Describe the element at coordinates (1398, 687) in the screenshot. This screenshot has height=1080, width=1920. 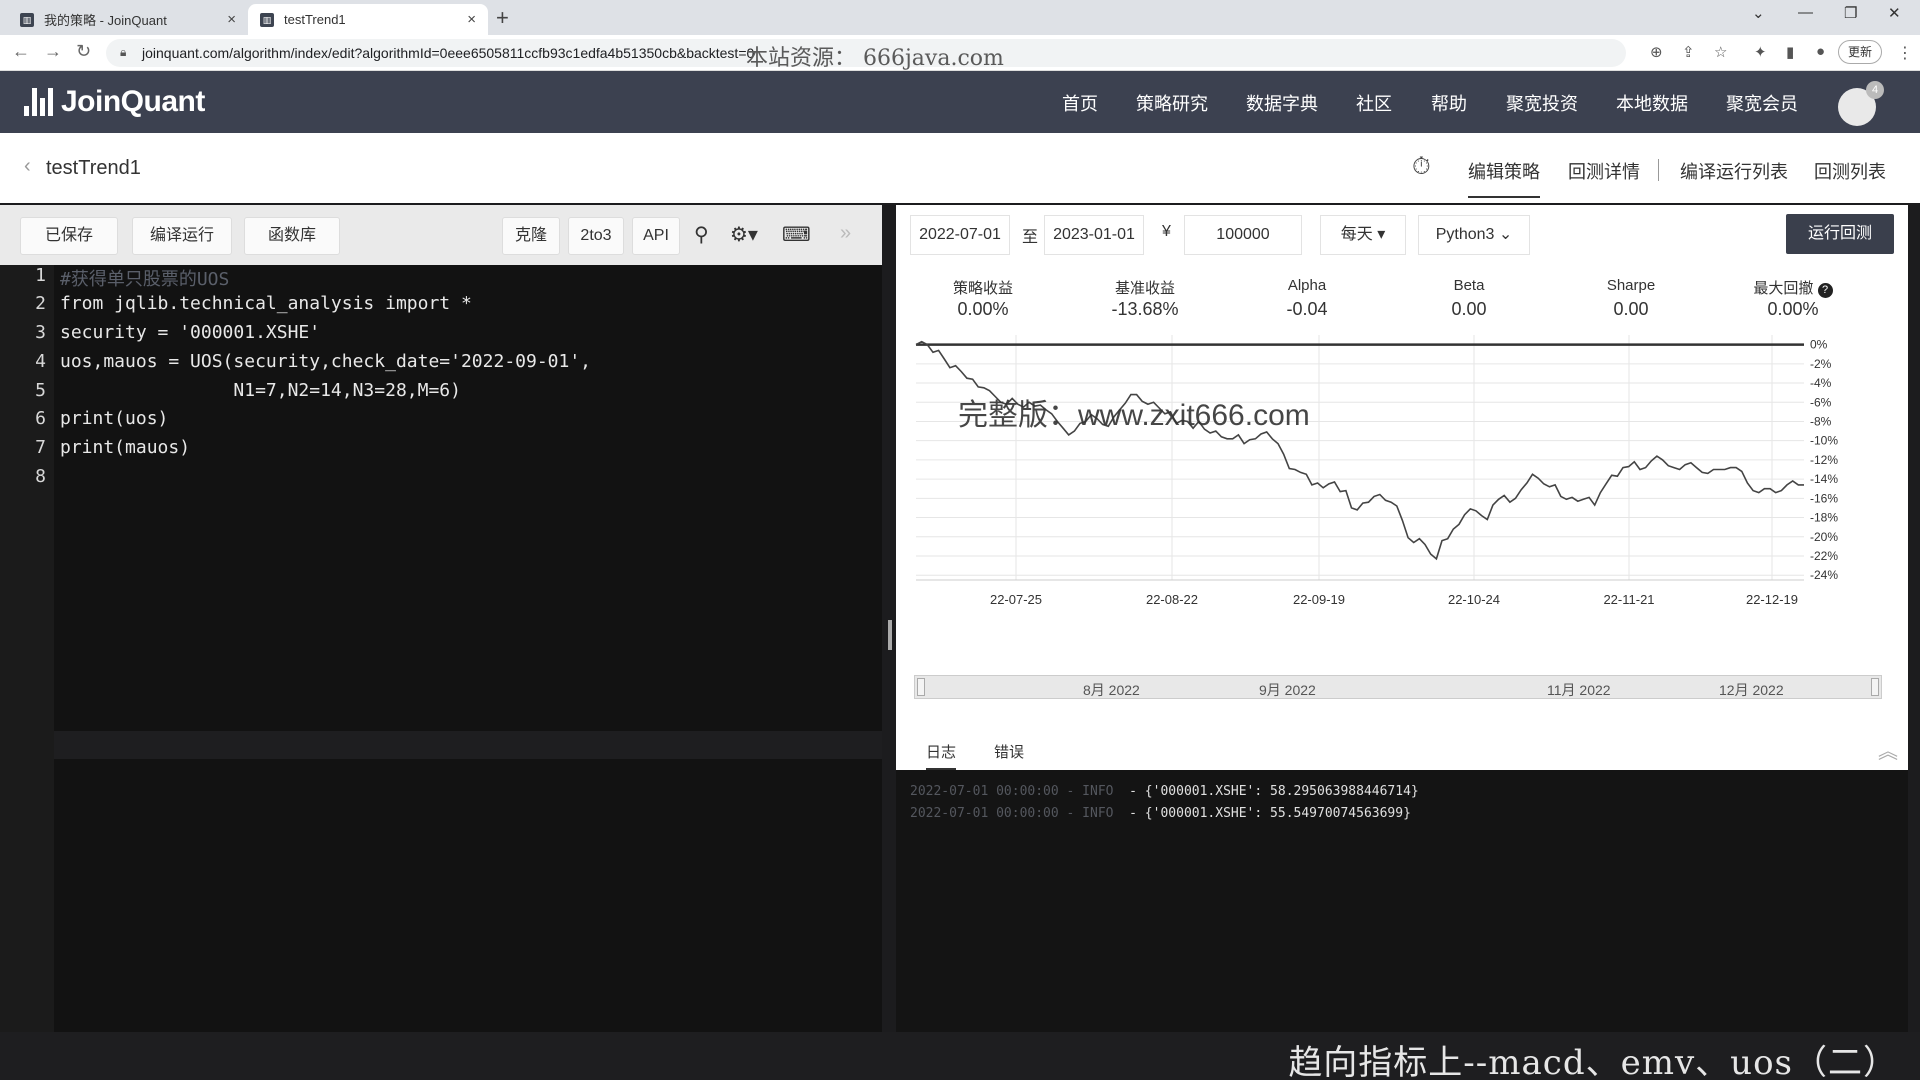
I see `chart-range-navigator: 8月 2022 9月 2022 11月 2022 12月 2022` at that location.